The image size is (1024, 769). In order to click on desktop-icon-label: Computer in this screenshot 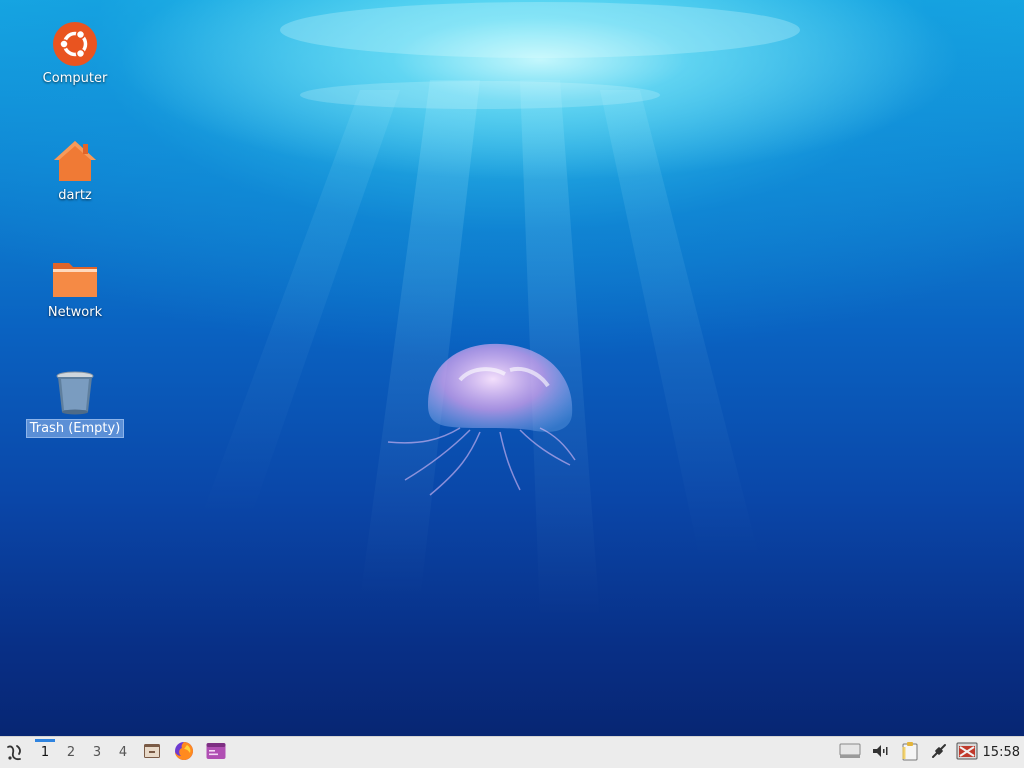, I will do `click(75, 78)`.